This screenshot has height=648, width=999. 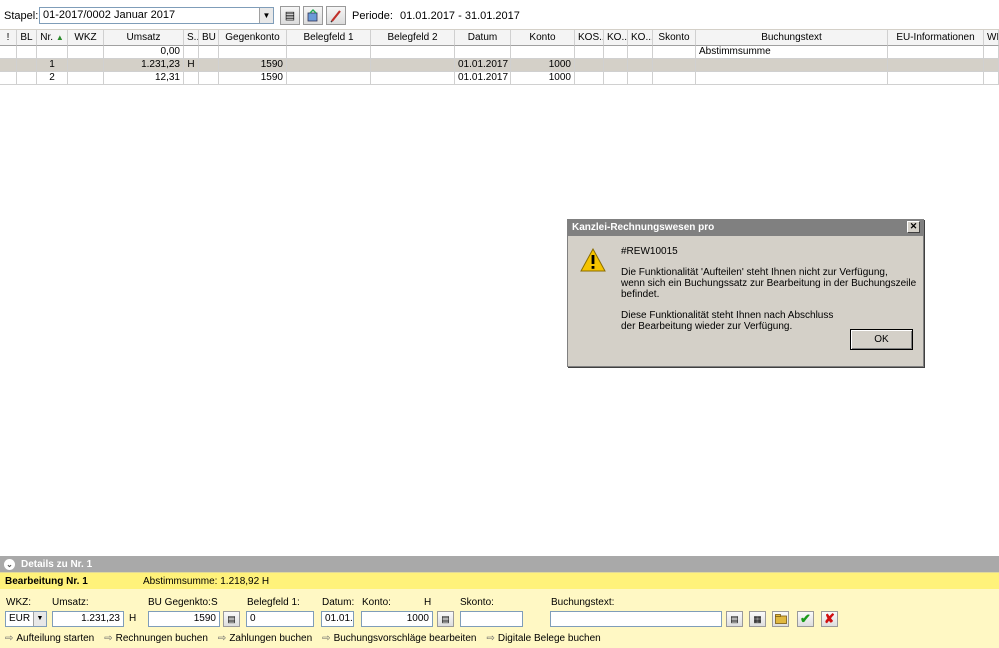 What do you see at coordinates (52, 38) in the screenshot?
I see `column-header-nr: Nr. ▲` at bounding box center [52, 38].